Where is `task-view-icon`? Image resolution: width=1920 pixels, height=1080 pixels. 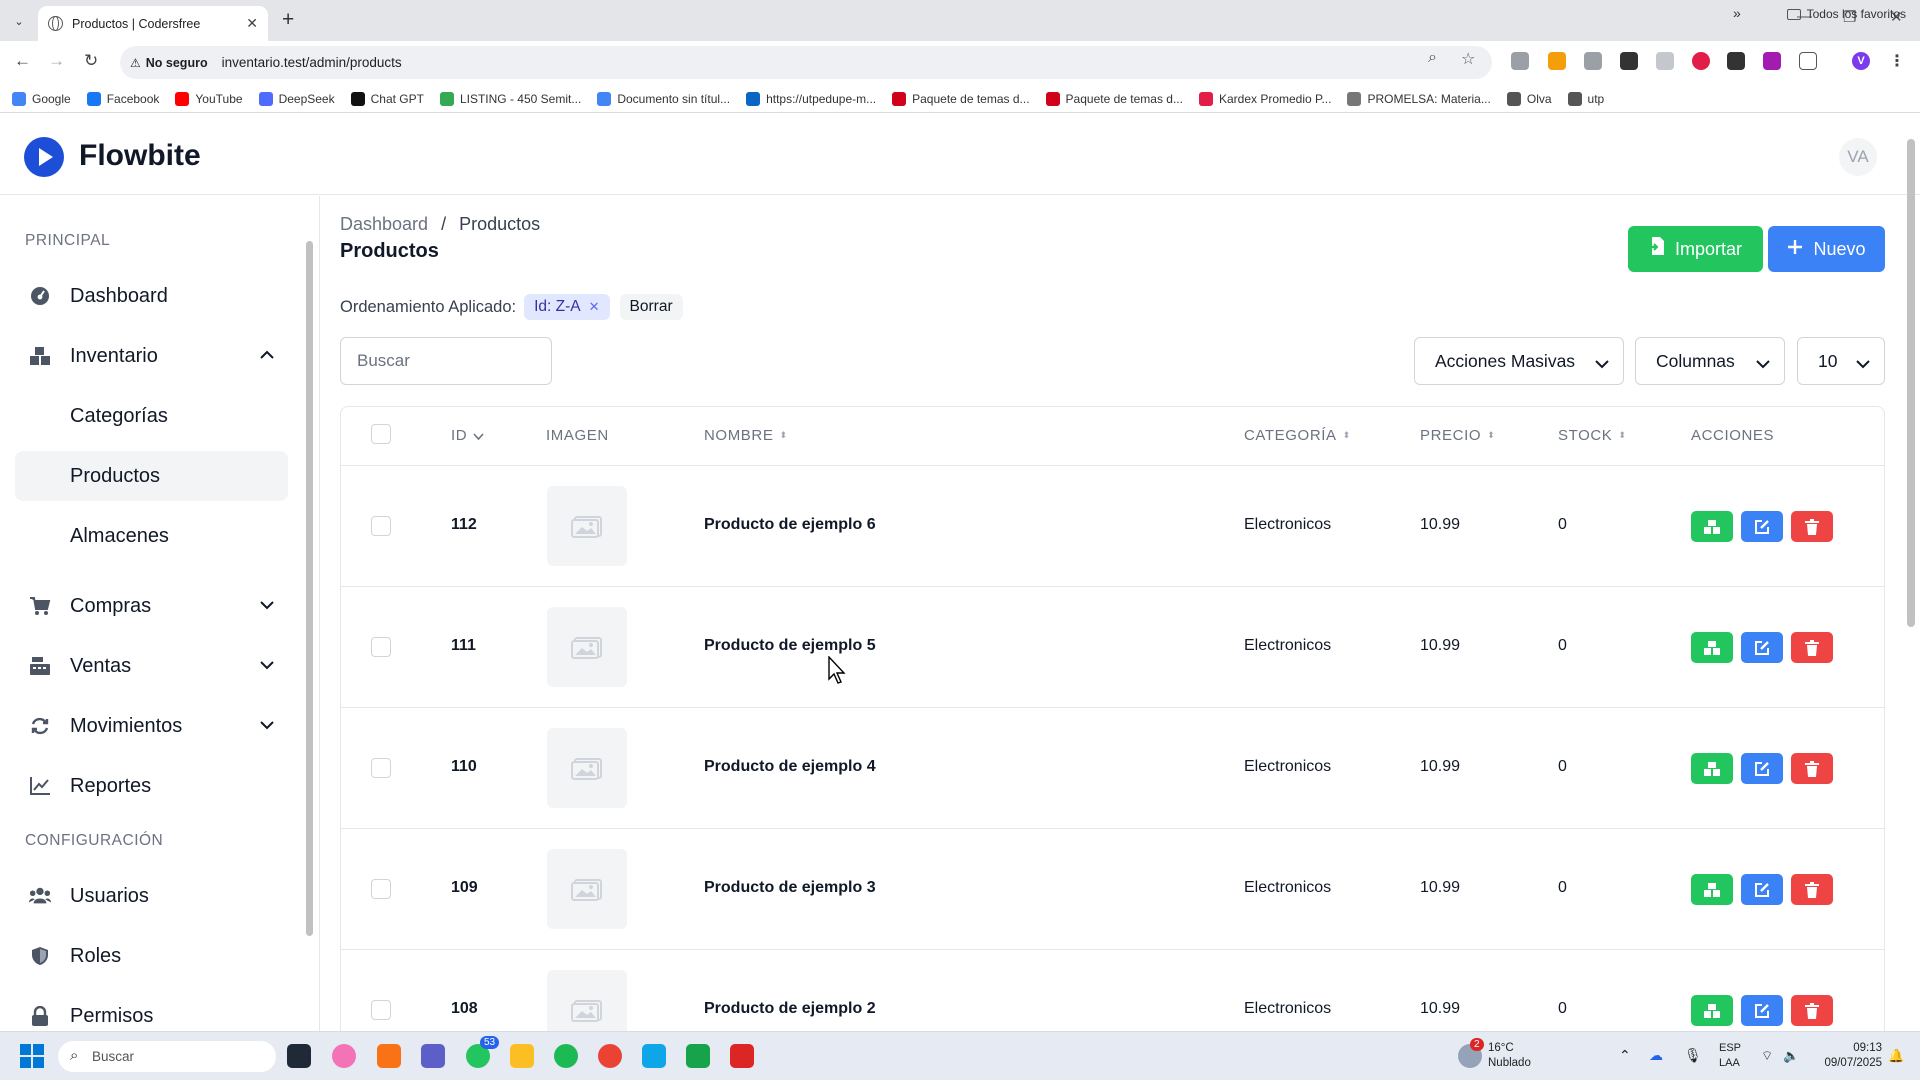 task-view-icon is located at coordinates (299, 1056).